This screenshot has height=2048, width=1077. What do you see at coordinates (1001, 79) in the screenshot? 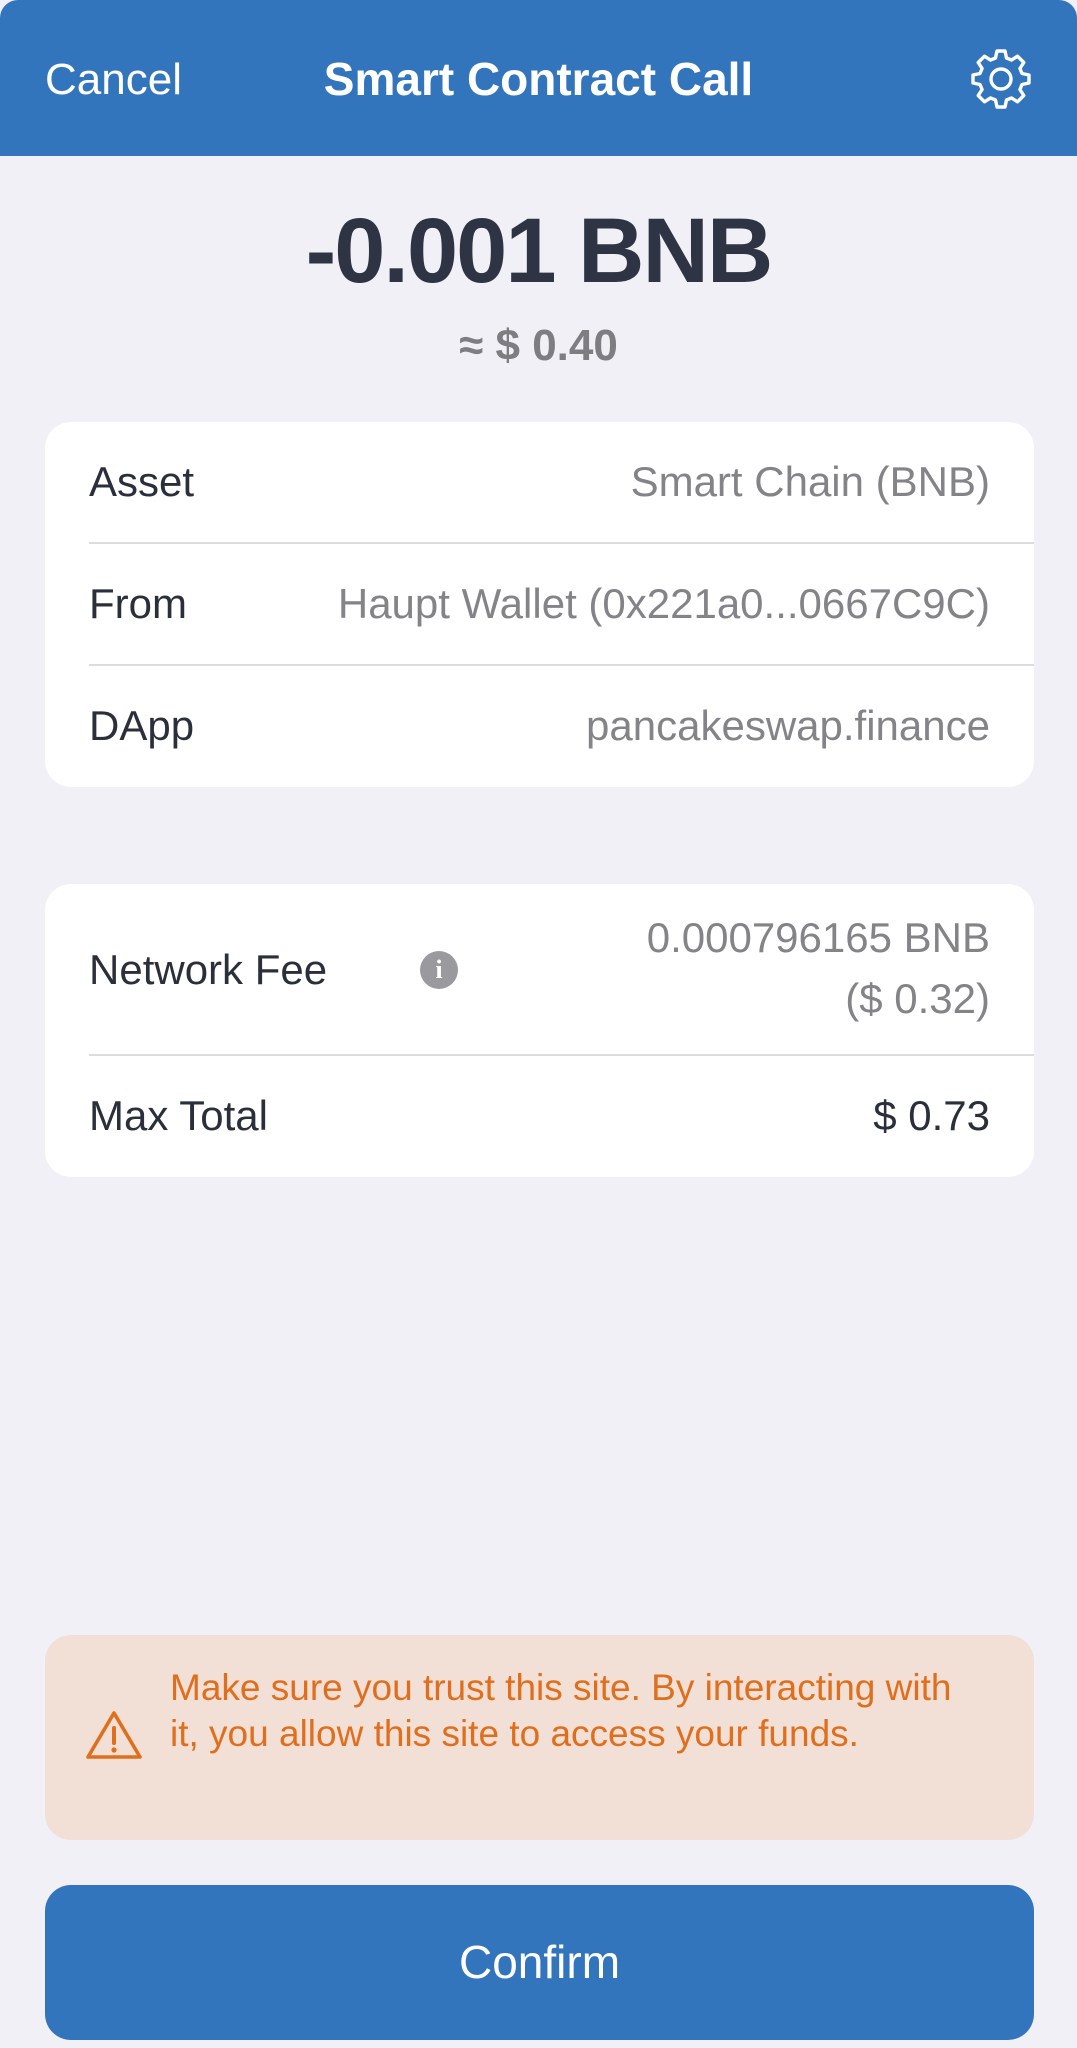
I see `gear-icon` at bounding box center [1001, 79].